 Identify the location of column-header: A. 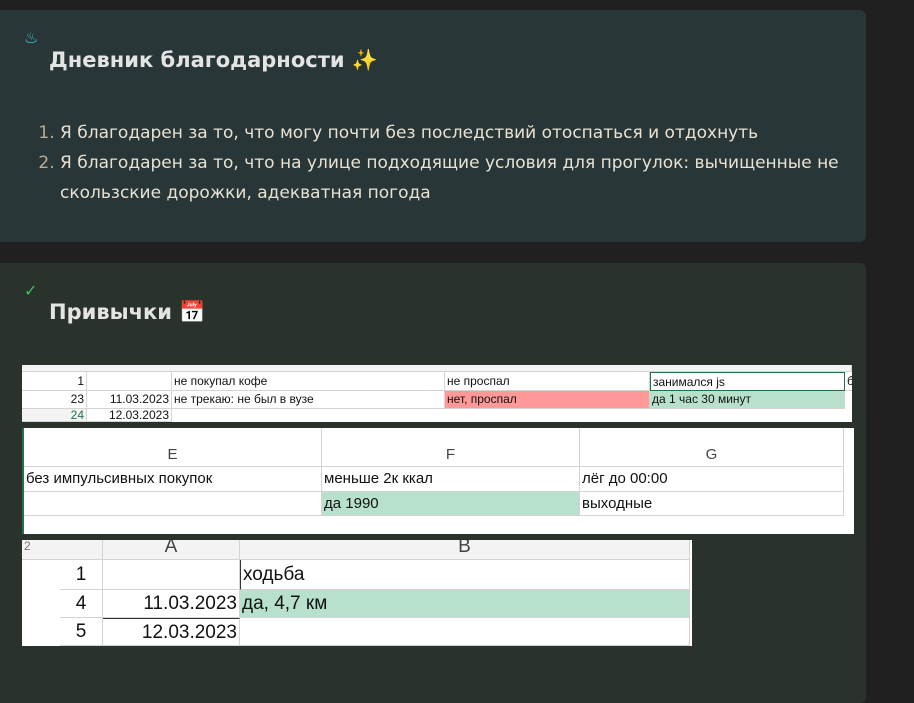
(171, 550).